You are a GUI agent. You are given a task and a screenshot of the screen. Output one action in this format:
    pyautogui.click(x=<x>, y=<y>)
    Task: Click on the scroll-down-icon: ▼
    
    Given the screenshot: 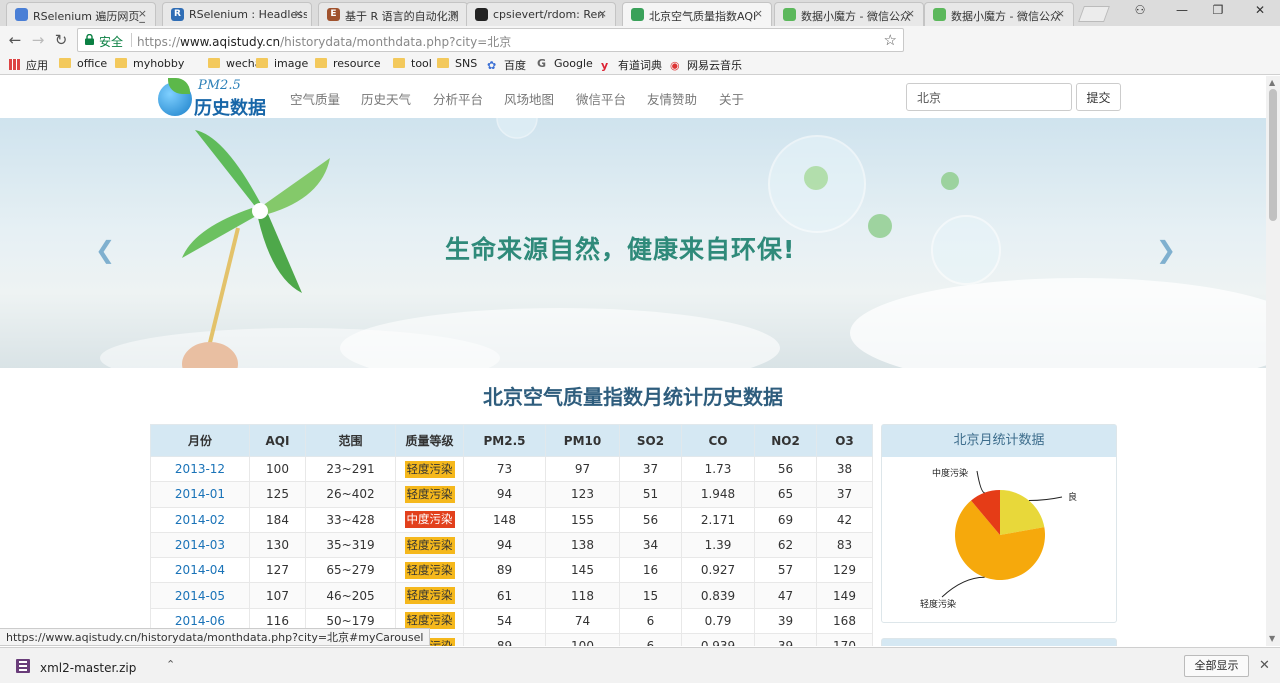 What is the action you would take?
    pyautogui.click(x=1272, y=638)
    